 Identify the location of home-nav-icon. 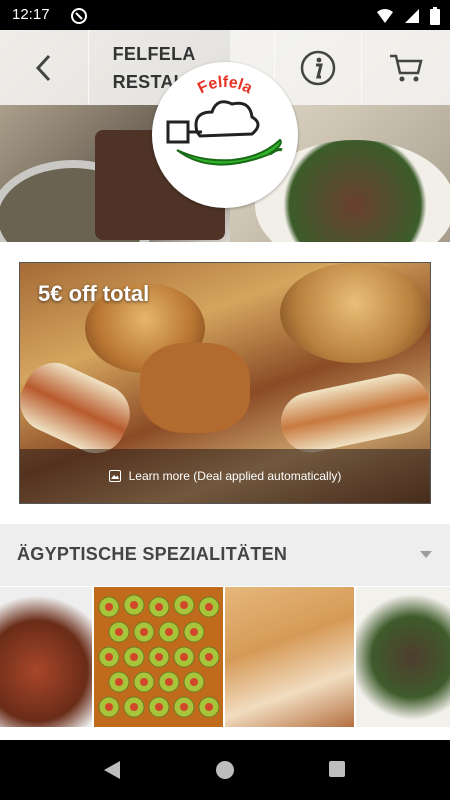
(225, 772).